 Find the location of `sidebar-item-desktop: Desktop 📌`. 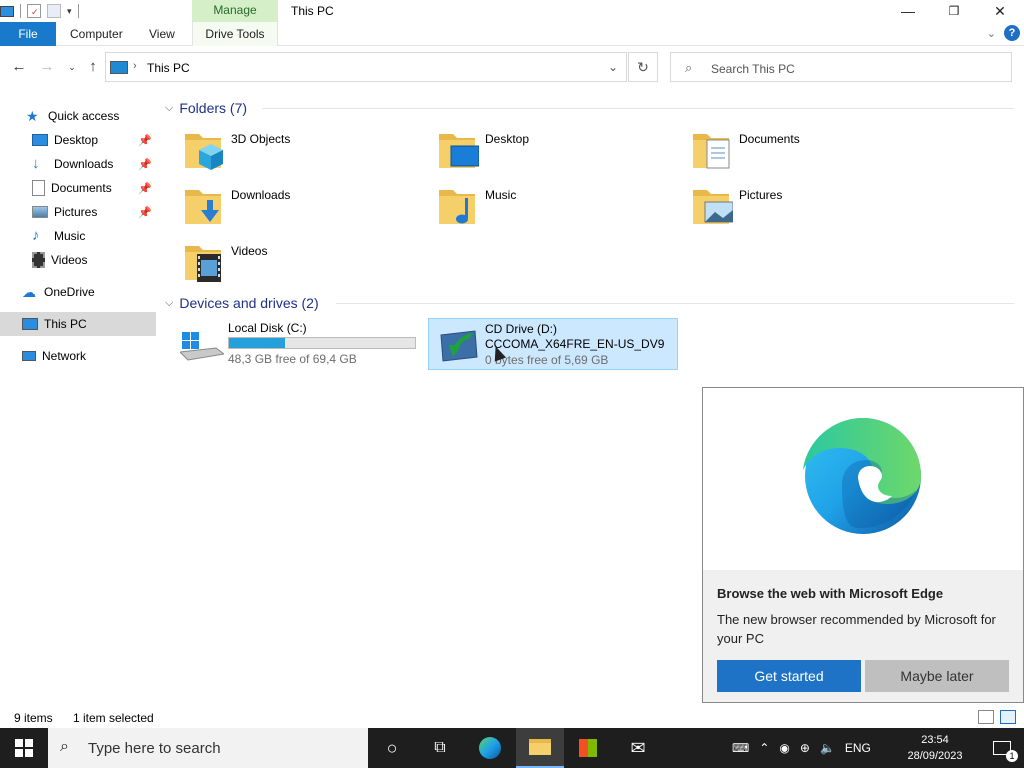

sidebar-item-desktop: Desktop 📌 is located at coordinates (78, 140).